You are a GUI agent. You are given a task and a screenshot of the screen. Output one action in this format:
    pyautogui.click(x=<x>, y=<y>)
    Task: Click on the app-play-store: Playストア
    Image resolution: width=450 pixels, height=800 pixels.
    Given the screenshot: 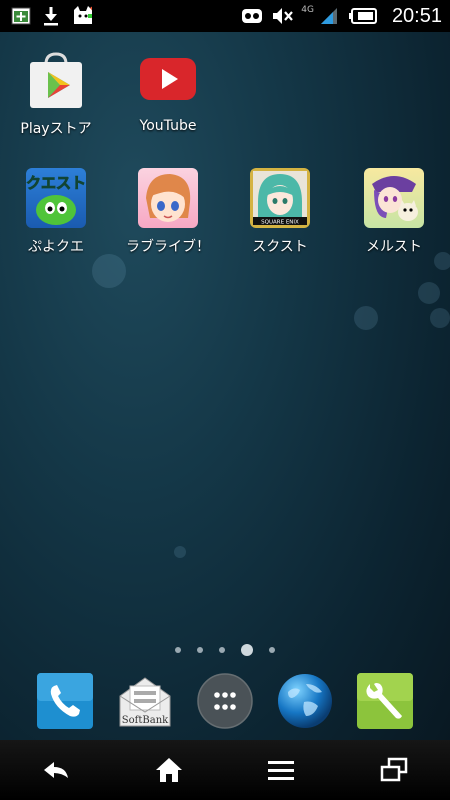 What is the action you would take?
    pyautogui.click(x=56, y=94)
    